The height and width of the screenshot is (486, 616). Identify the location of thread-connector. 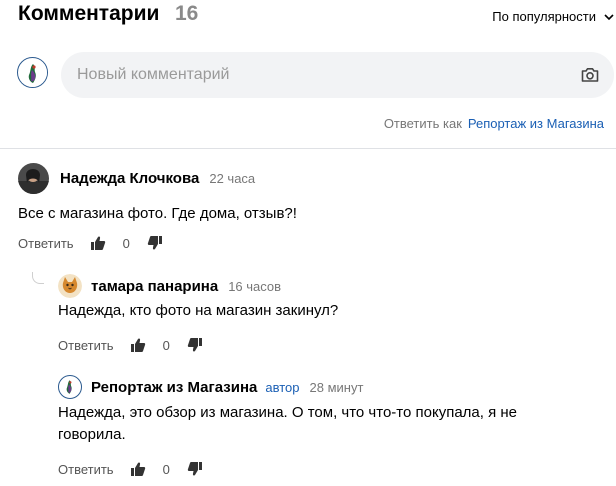
(38, 278).